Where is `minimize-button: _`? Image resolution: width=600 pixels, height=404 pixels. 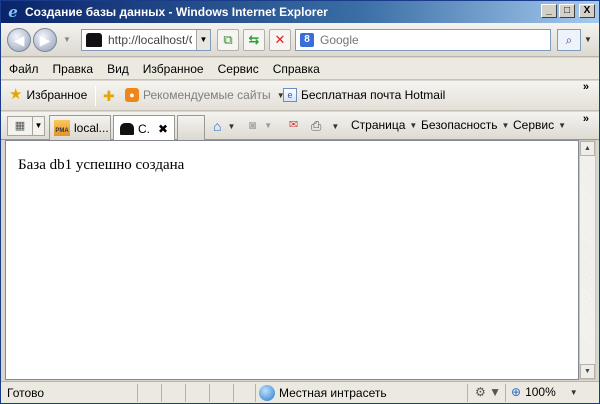 minimize-button: _ is located at coordinates (549, 11).